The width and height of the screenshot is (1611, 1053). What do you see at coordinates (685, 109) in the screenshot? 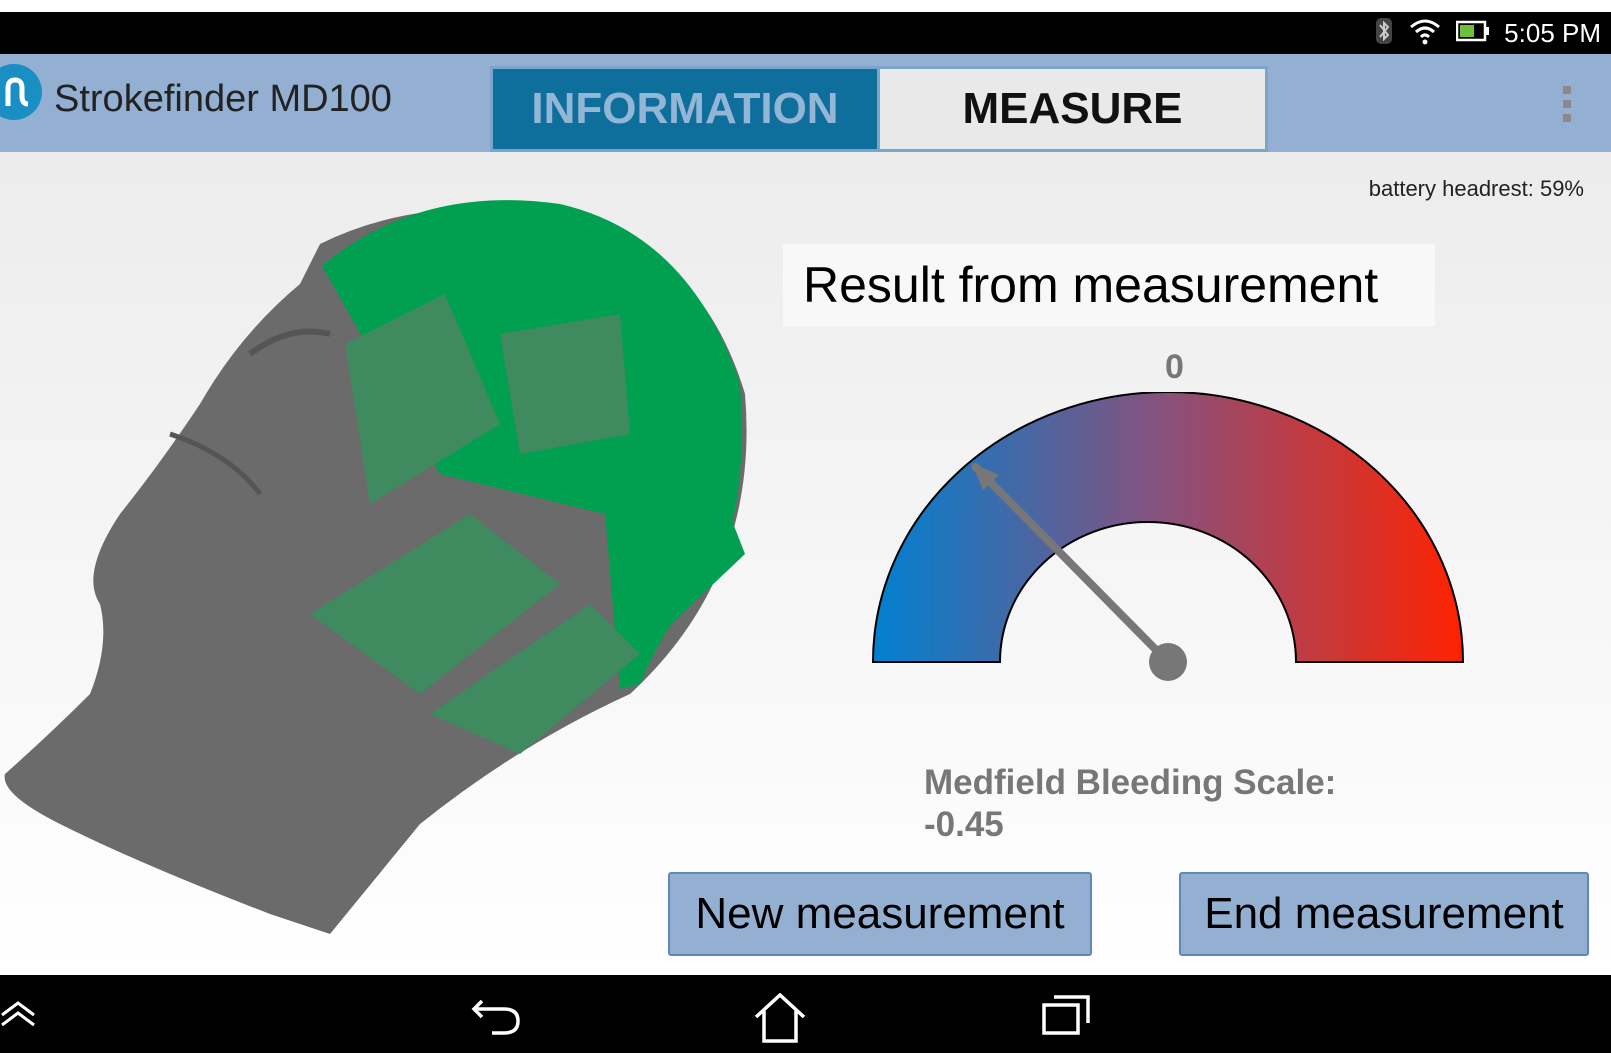
I see `tab-information: INFORMATION` at bounding box center [685, 109].